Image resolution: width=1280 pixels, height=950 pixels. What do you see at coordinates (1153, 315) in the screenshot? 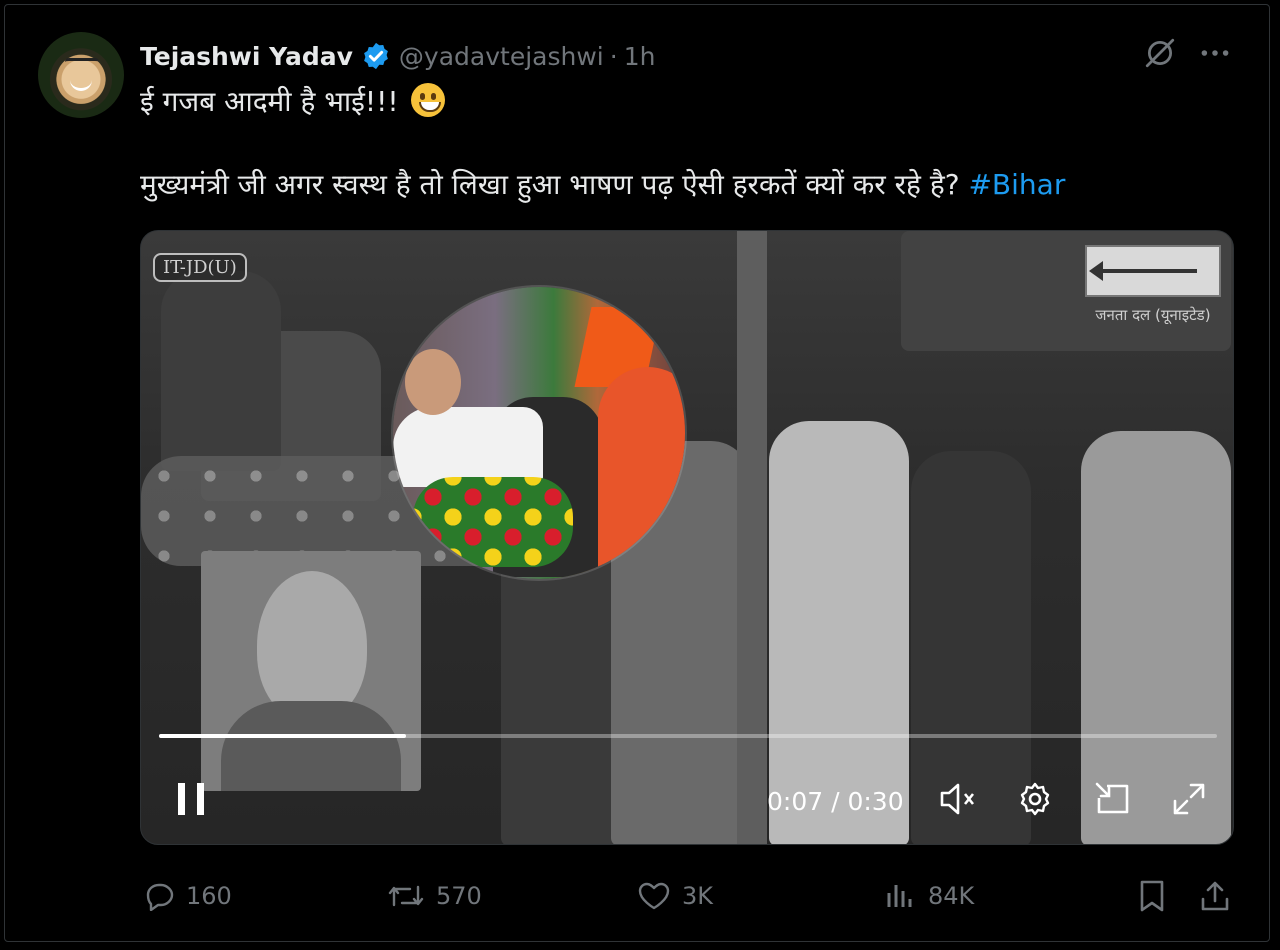
I see `party-logo-caption: जनता दल (यूनाइटेड)` at bounding box center [1153, 315].